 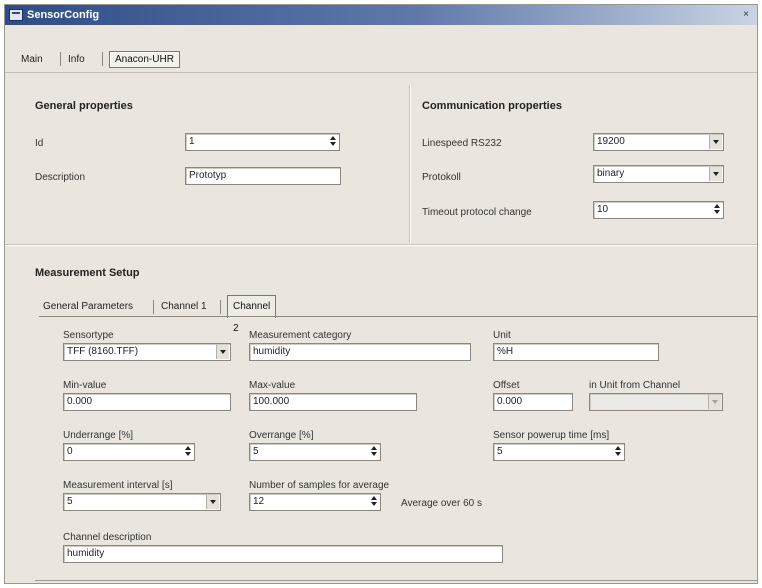 What do you see at coordinates (262, 142) in the screenshot?
I see `id-spinner: 1` at bounding box center [262, 142].